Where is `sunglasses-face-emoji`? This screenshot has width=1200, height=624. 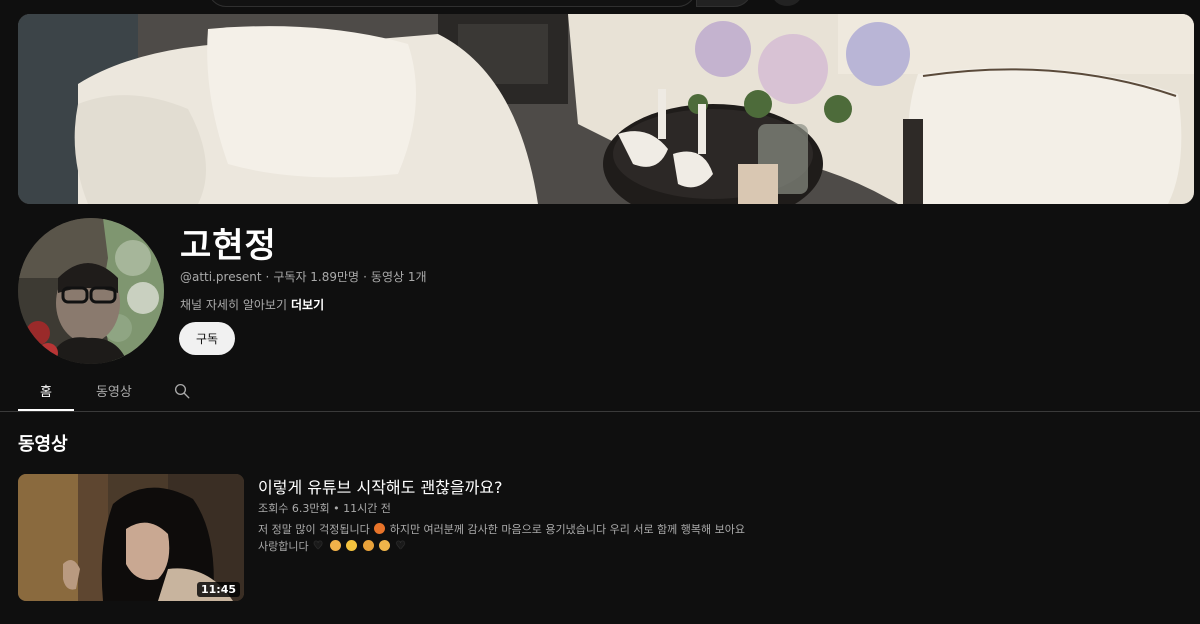 sunglasses-face-emoji is located at coordinates (368, 545).